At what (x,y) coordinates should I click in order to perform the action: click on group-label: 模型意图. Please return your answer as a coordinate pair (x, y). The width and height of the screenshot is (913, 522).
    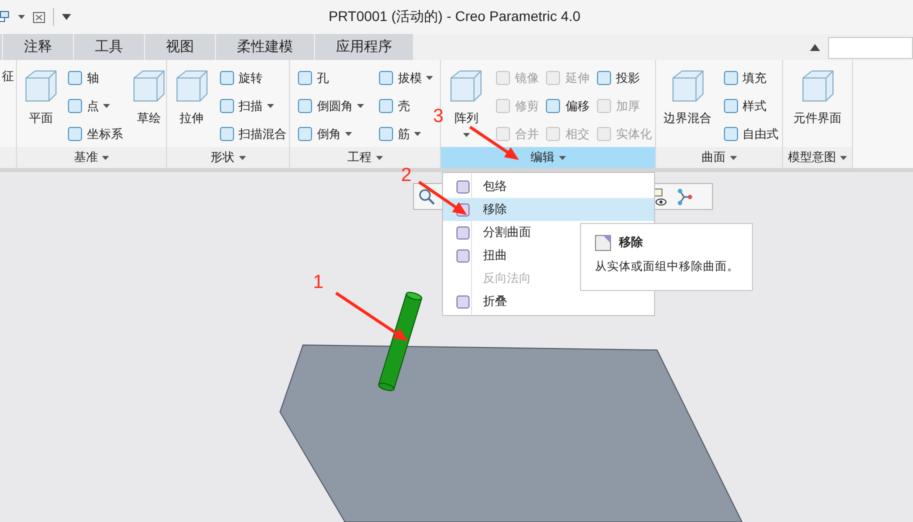
    Looking at the image, I should click on (817, 157).